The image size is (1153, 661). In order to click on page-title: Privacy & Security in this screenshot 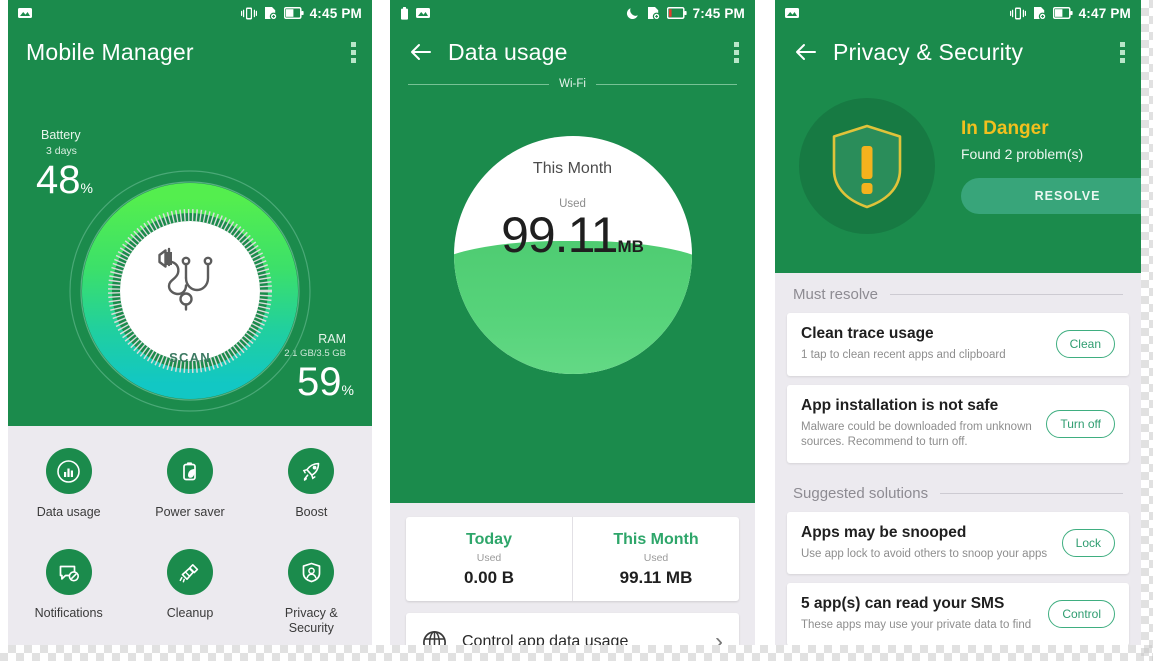, I will do `click(928, 51)`.